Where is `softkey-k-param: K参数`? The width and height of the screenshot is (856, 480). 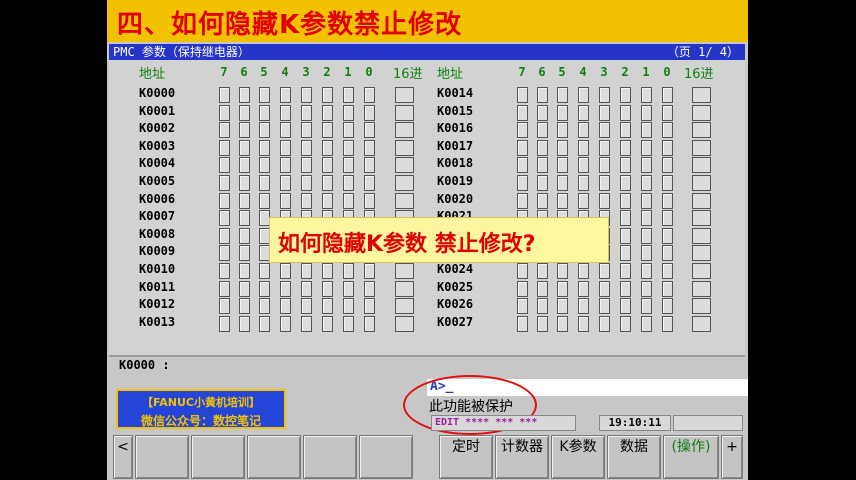 softkey-k-param: K参数 is located at coordinates (578, 457).